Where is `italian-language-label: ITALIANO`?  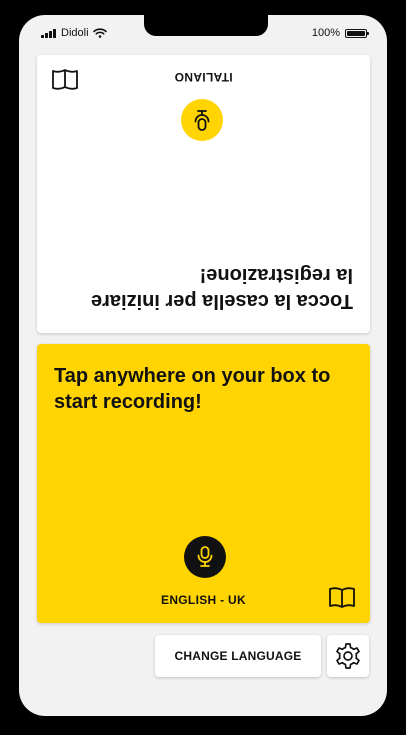 italian-language-label: ITALIANO is located at coordinates (203, 77).